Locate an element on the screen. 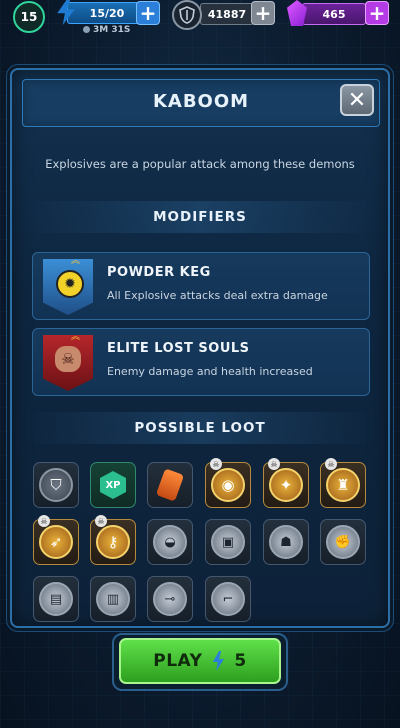  barrel-icon: ▥ is located at coordinates (113, 599).